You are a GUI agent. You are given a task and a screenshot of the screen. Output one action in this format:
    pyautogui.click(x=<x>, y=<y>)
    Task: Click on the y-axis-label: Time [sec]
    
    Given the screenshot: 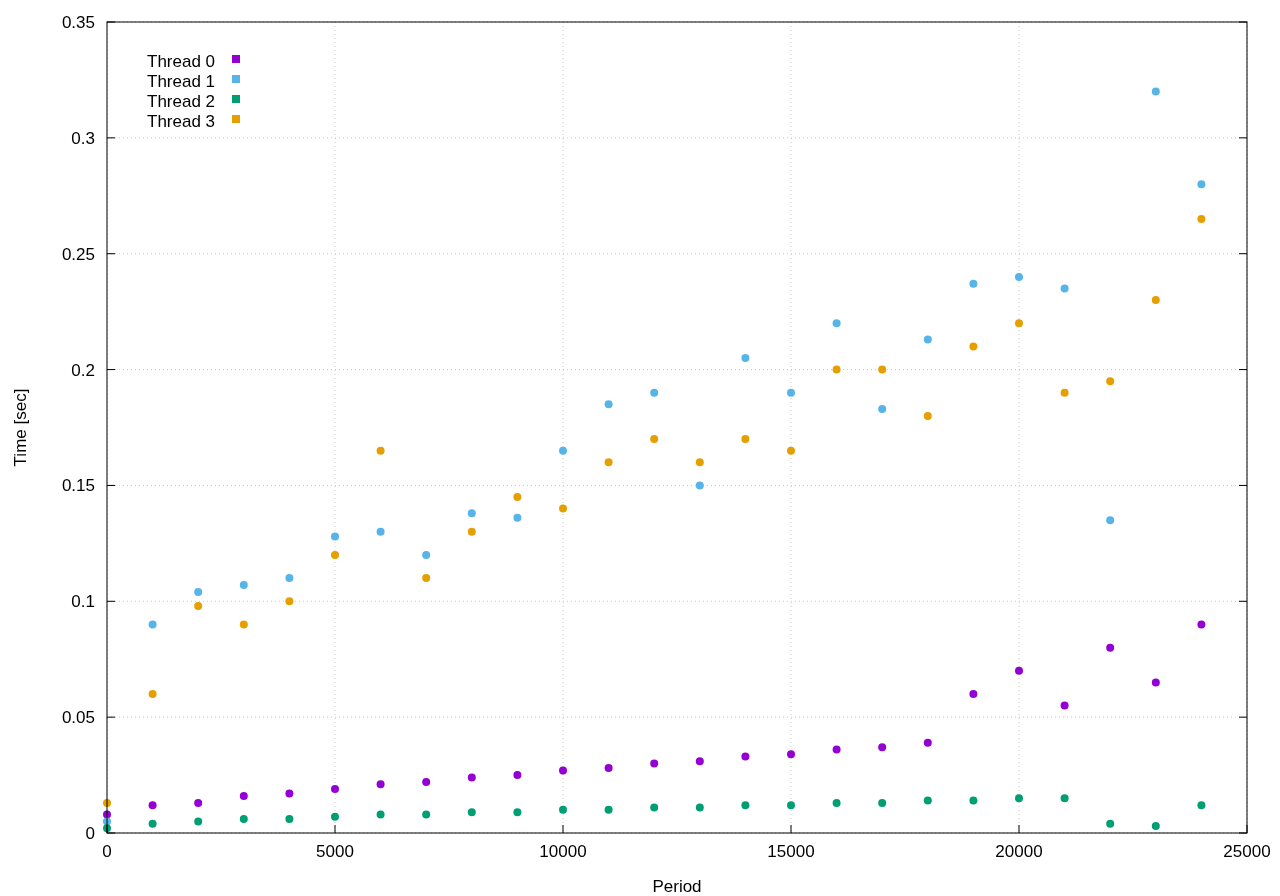 What is the action you would take?
    pyautogui.click(x=20, y=427)
    